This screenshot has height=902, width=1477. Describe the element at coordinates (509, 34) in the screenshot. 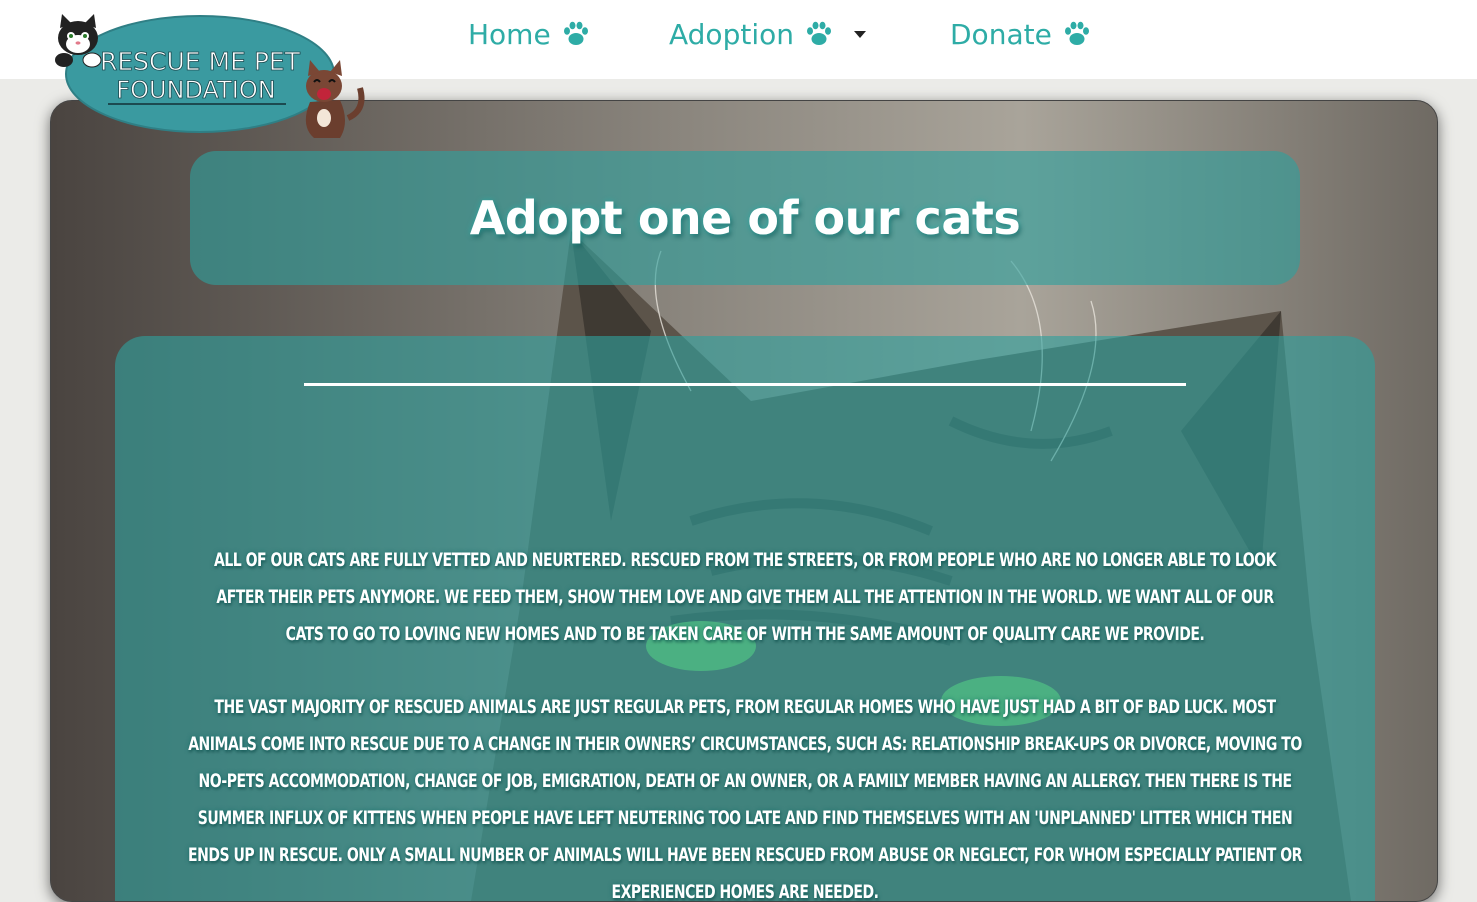

I see `nav-home-label: Home` at that location.